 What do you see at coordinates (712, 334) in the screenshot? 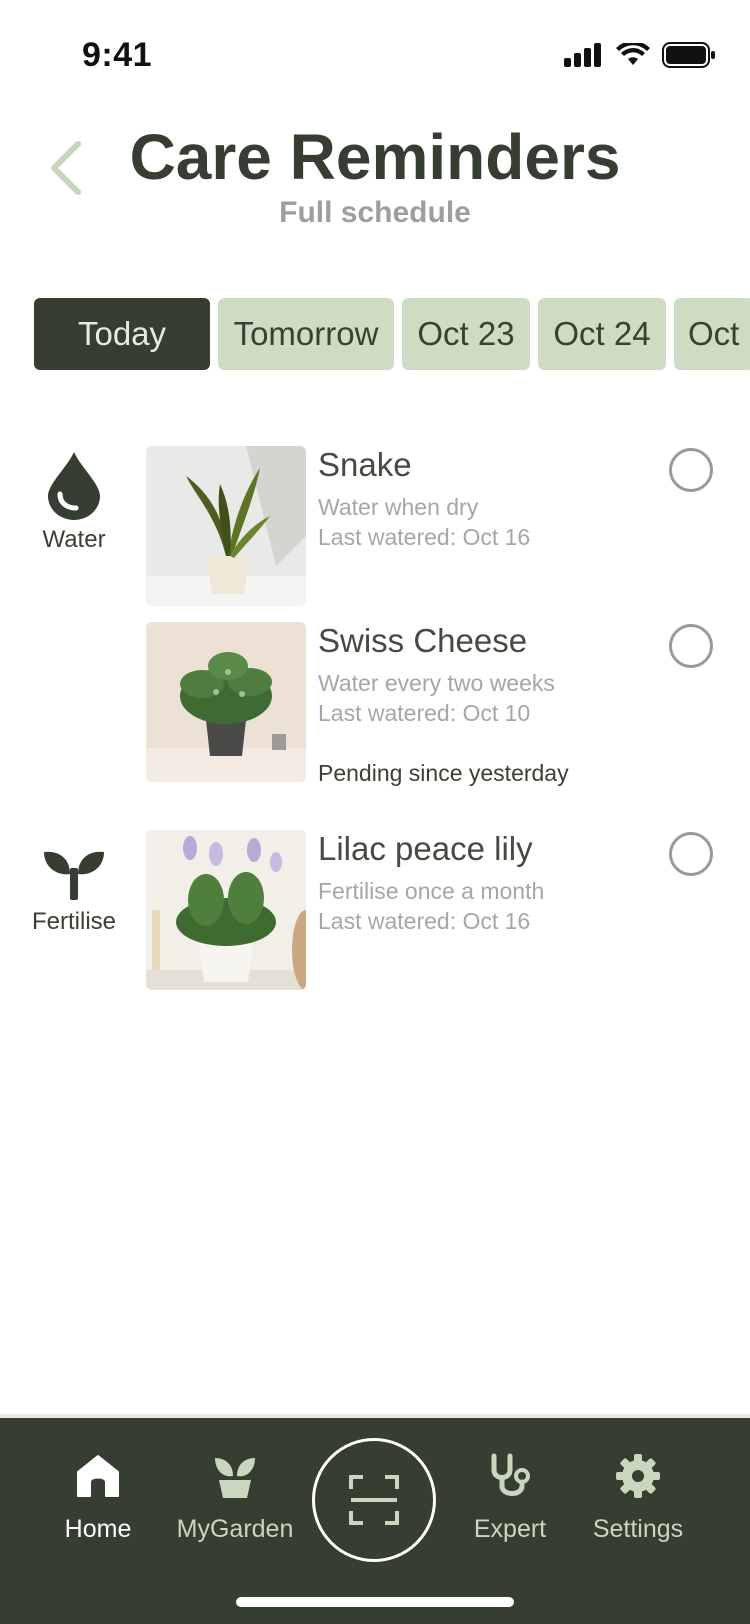
I see `tab-oct-next: Oct` at bounding box center [712, 334].